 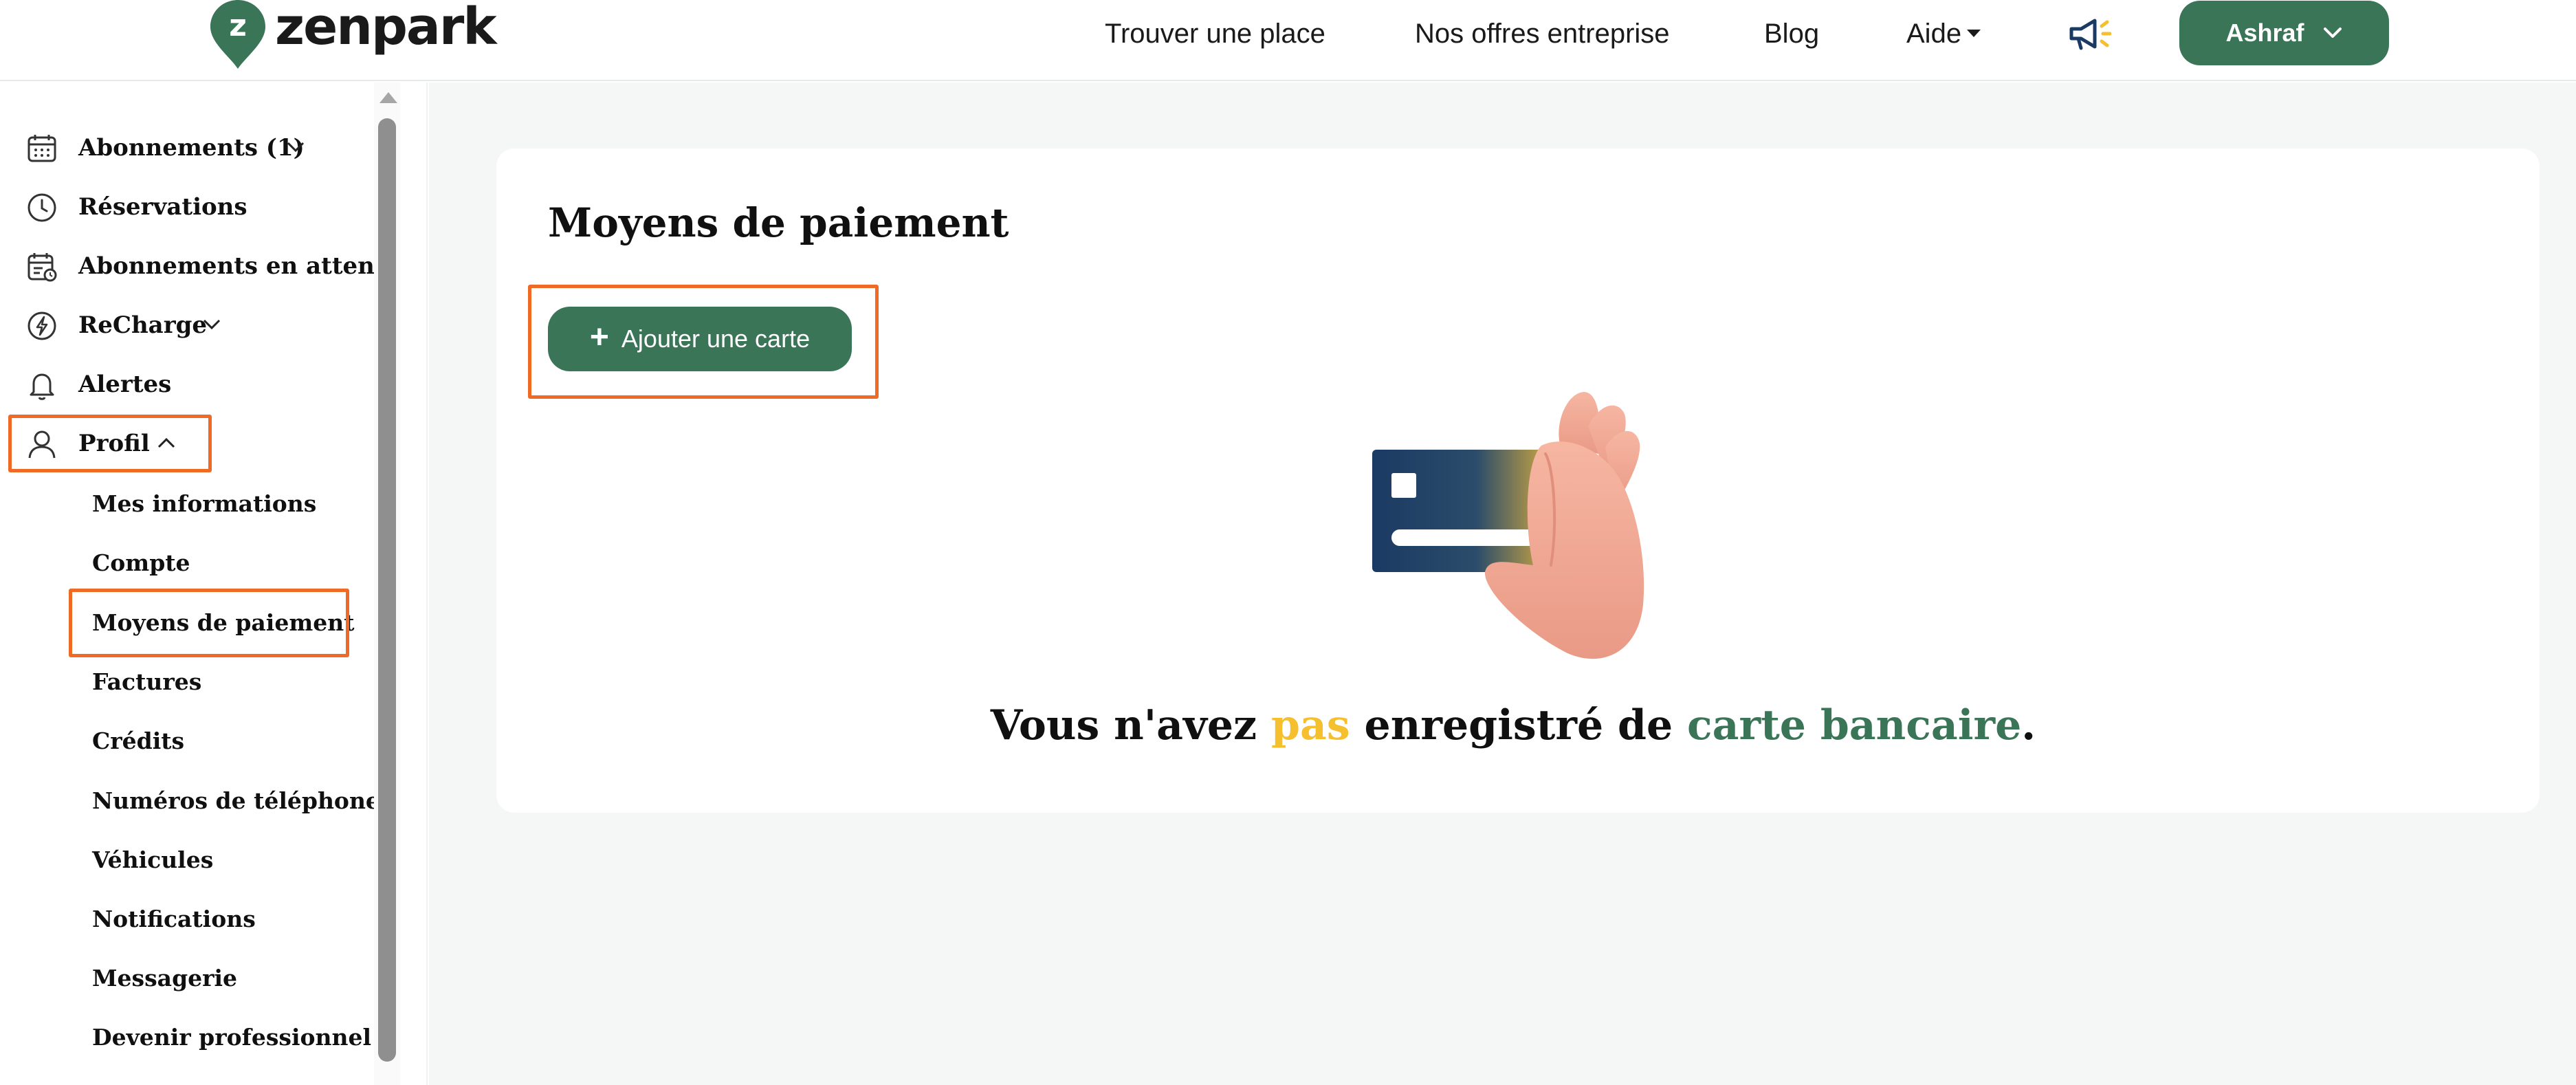 I want to click on bolt-icon, so click(x=41, y=325).